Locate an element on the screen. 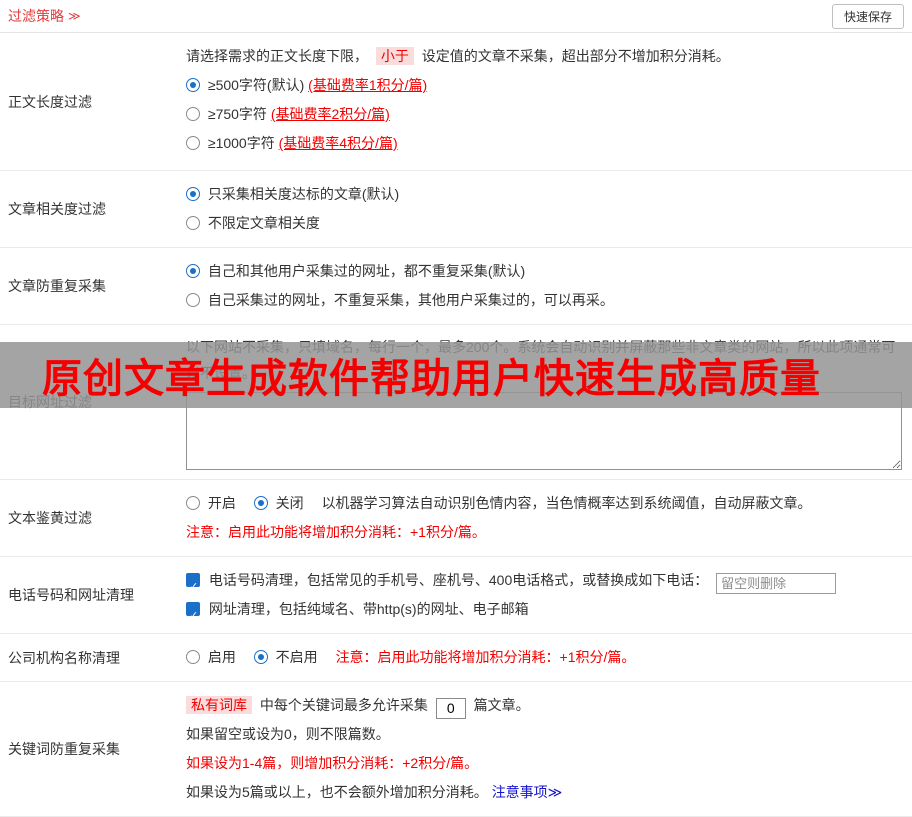 Image resolution: width=912 pixels, height=817 pixels. length-intro-highlight: 小于 is located at coordinates (394, 56).